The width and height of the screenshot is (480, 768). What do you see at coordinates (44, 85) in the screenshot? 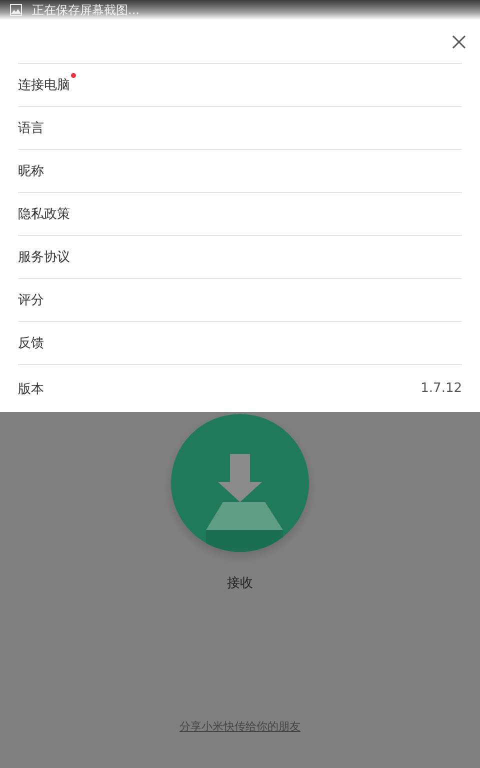
I see `menu-item-label: 连接电脑` at bounding box center [44, 85].